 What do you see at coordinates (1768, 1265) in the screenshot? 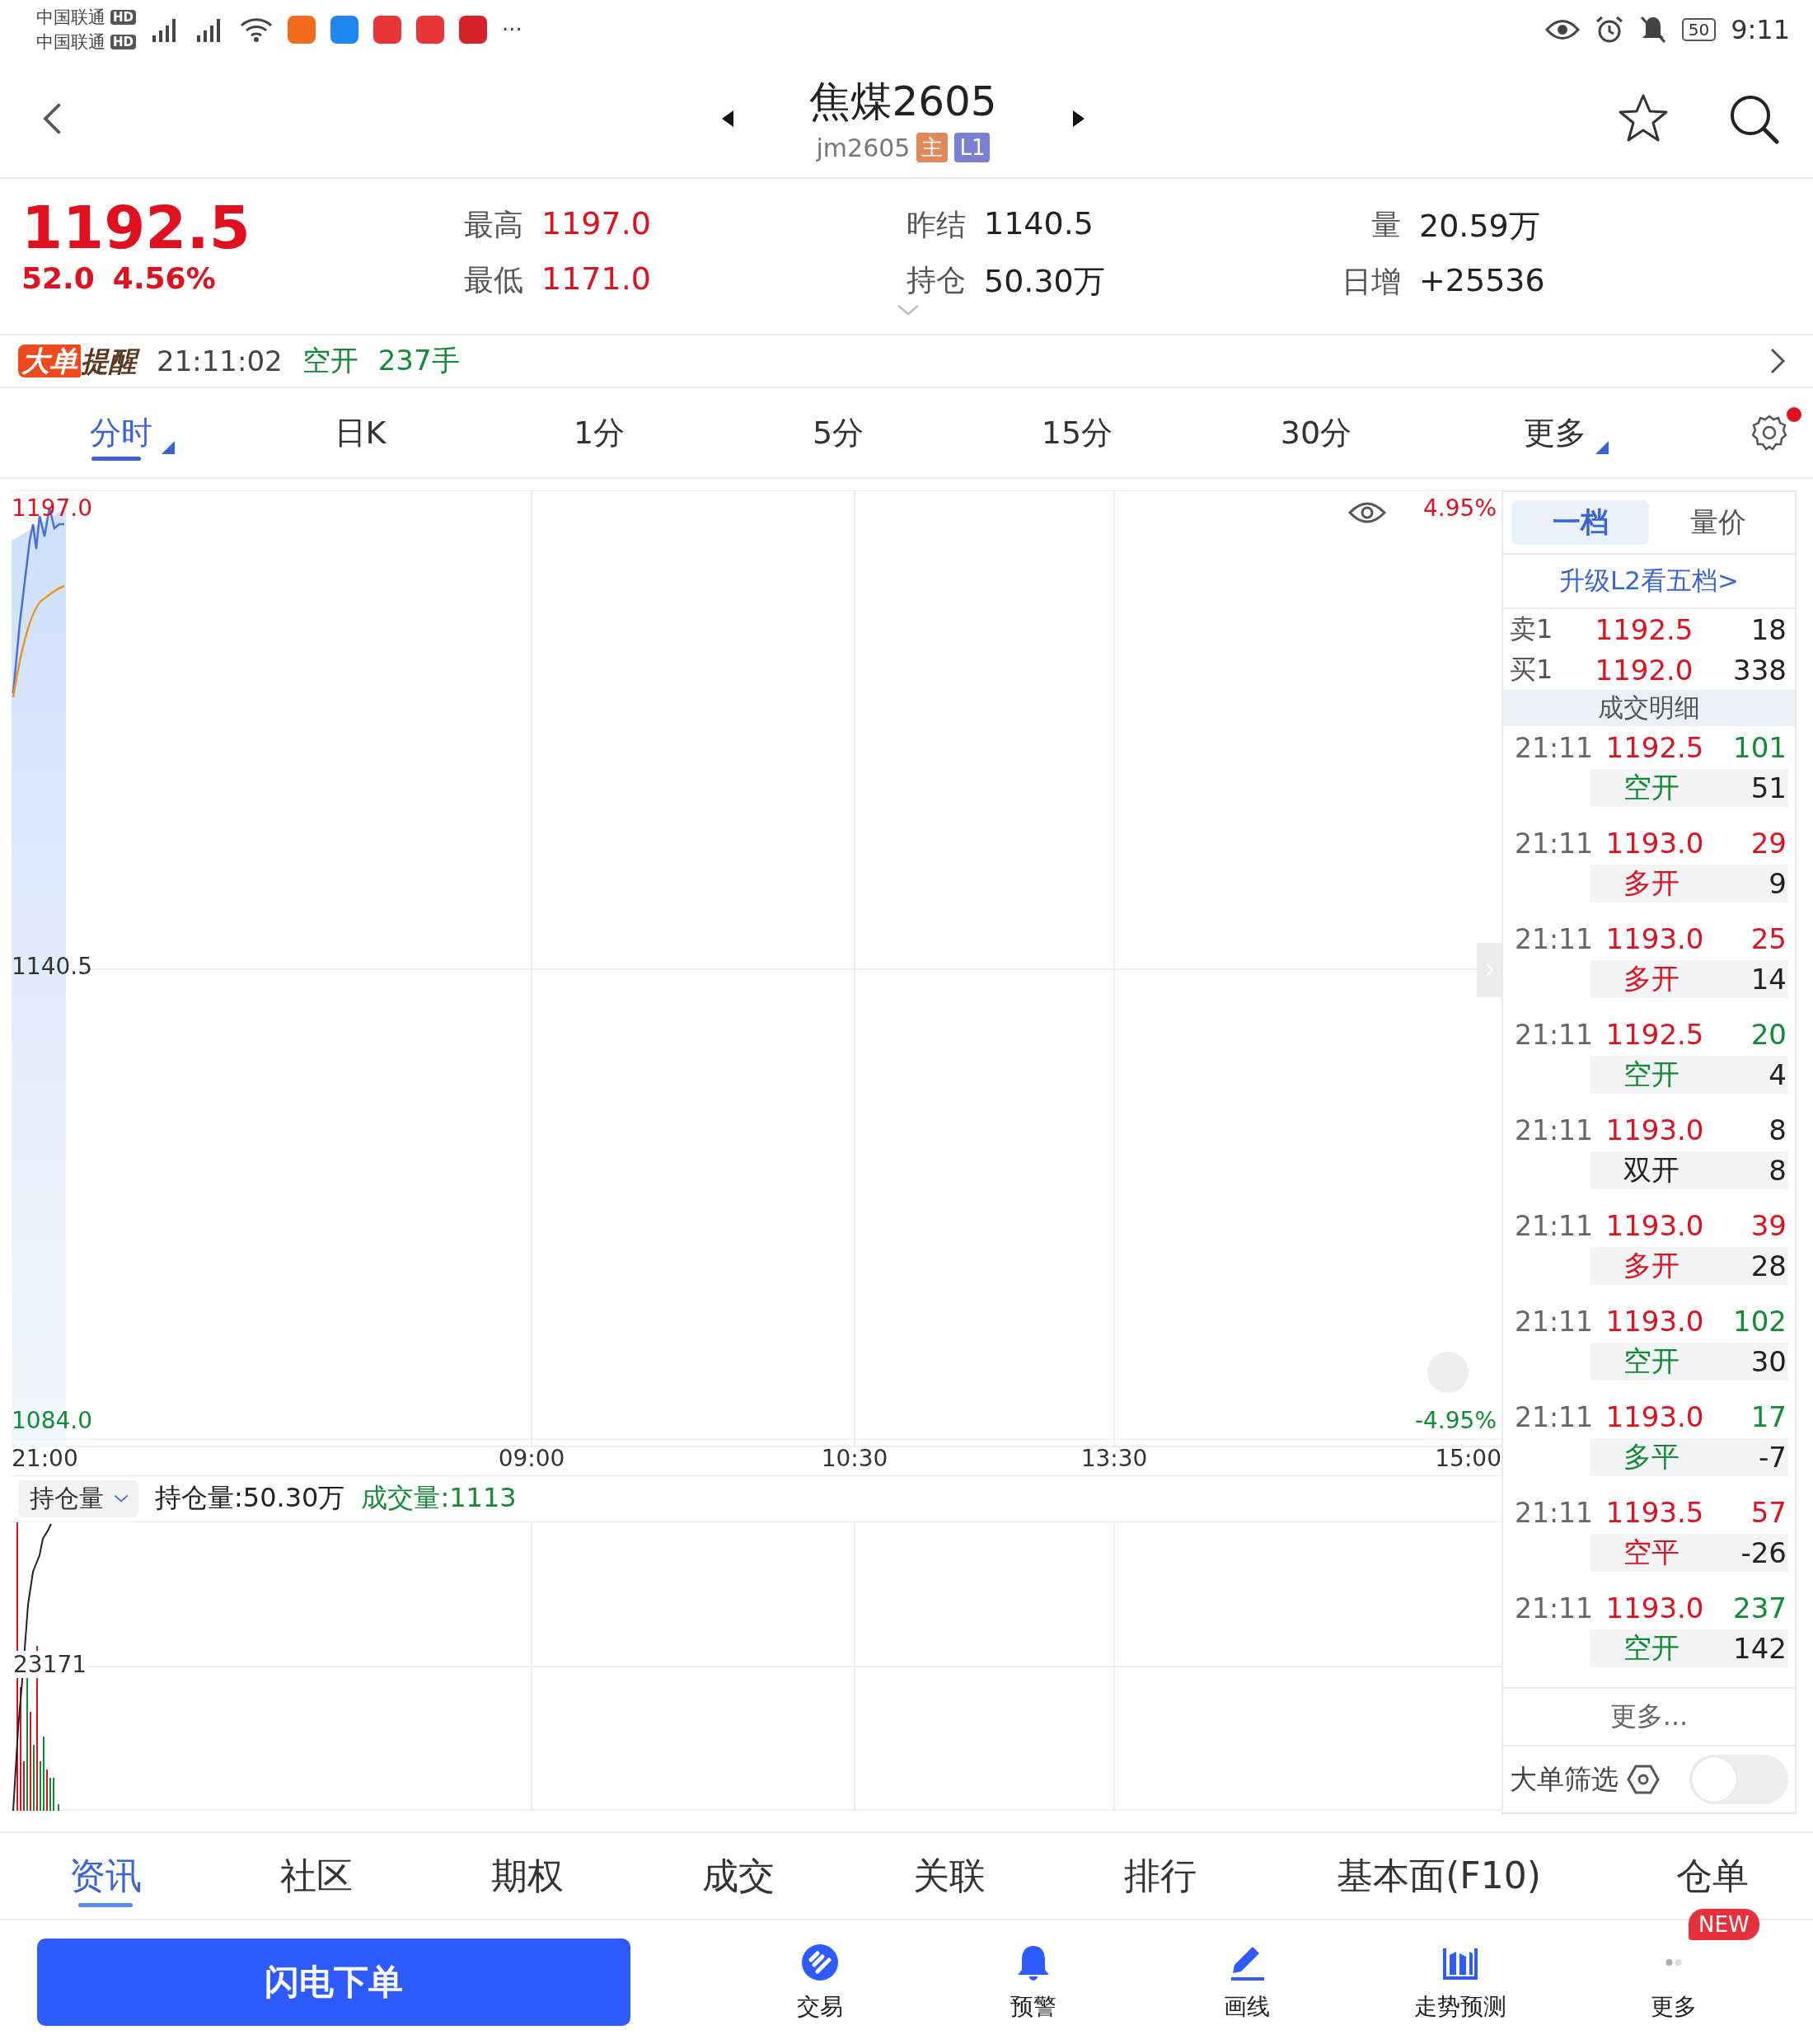
I see `position-change: 28` at bounding box center [1768, 1265].